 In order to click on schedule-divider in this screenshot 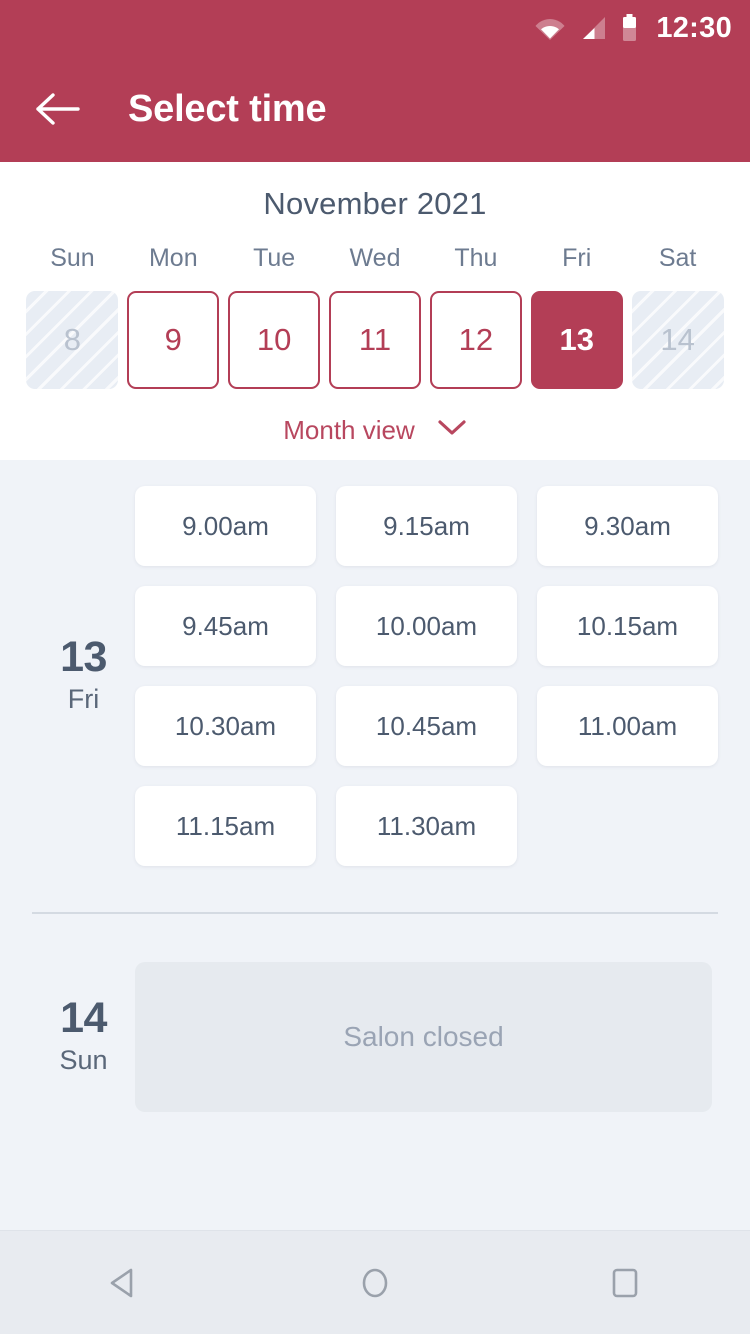, I will do `click(375, 913)`.